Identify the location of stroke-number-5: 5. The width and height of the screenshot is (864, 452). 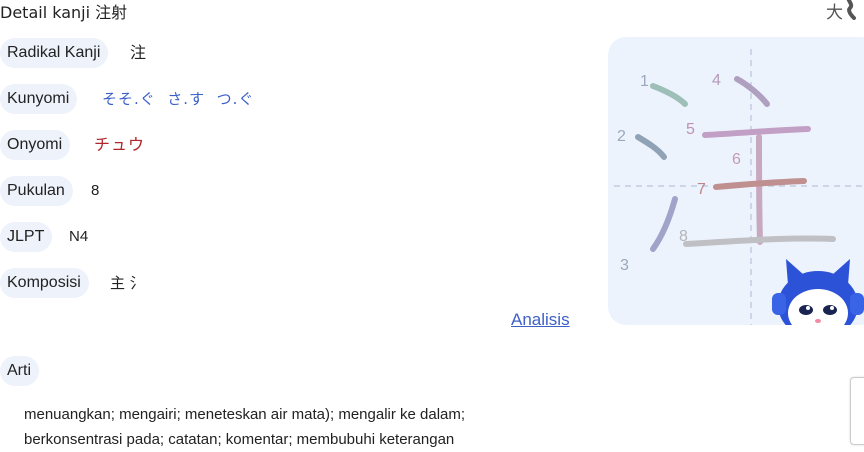
(690, 129).